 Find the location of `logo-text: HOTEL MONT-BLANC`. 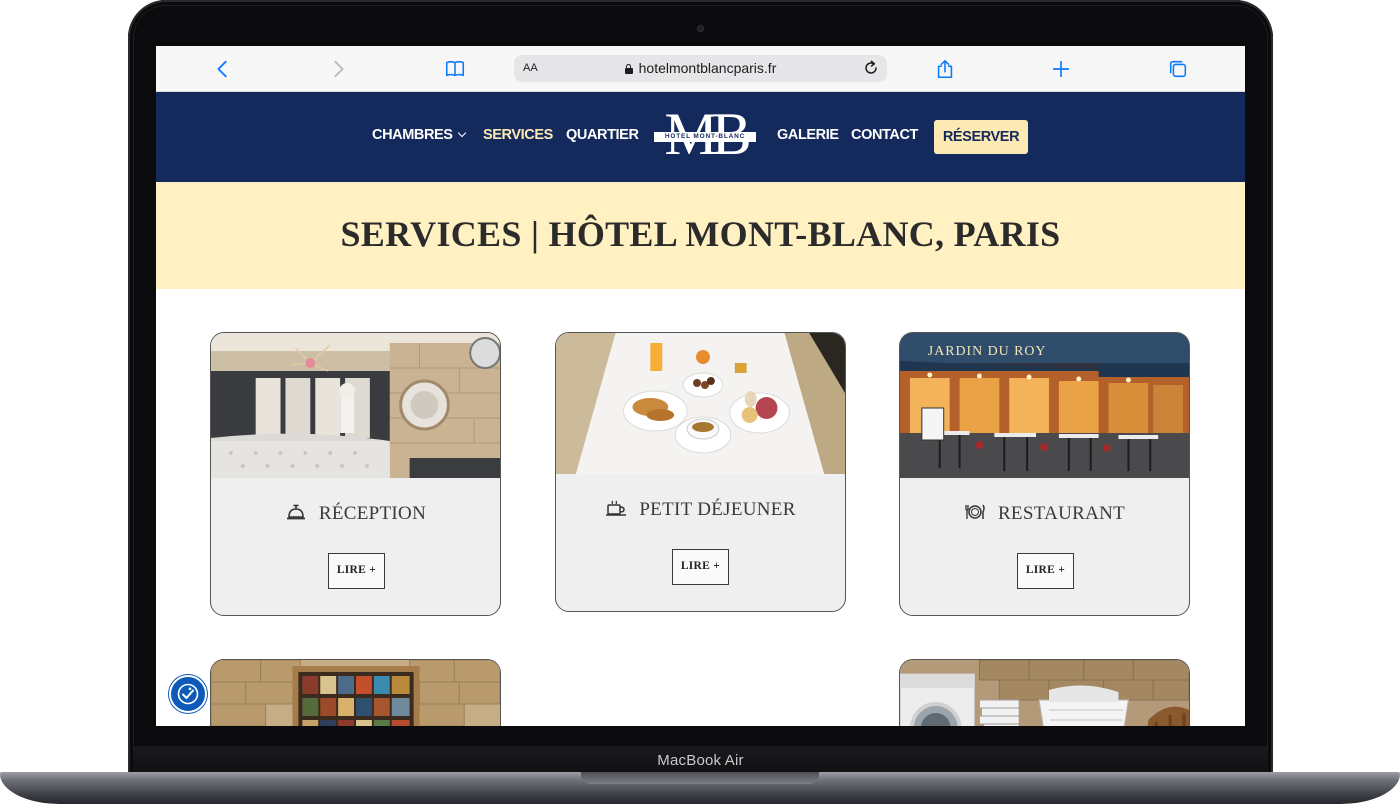

logo-text: HOTEL MONT-BLANC is located at coordinates (705, 137).